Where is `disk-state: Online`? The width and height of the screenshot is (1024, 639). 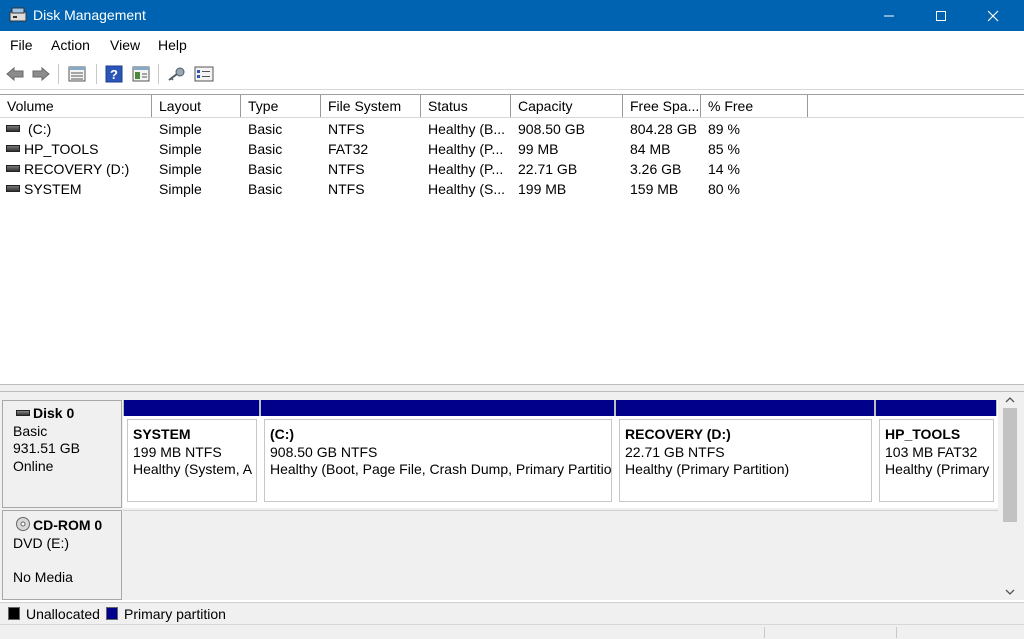
disk-state: Online is located at coordinates (33, 465).